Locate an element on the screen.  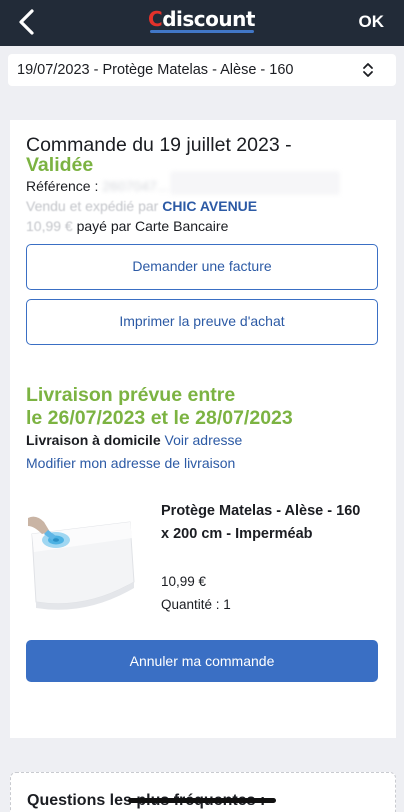
back-arrow-icon is located at coordinates (27, 22).